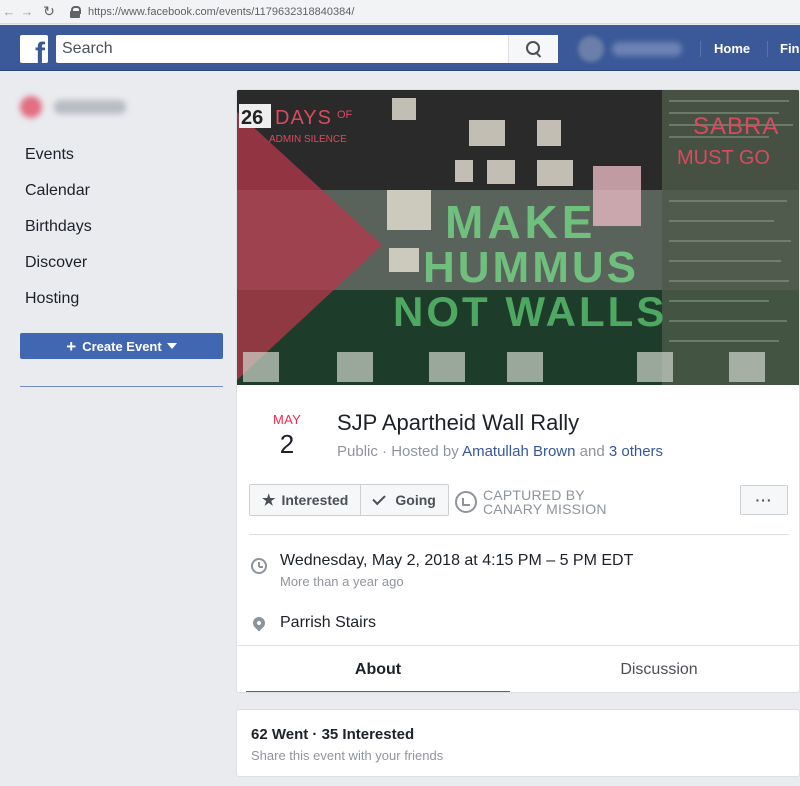  What do you see at coordinates (347, 755) in the screenshot?
I see `share-hint: Share this event with your friends` at bounding box center [347, 755].